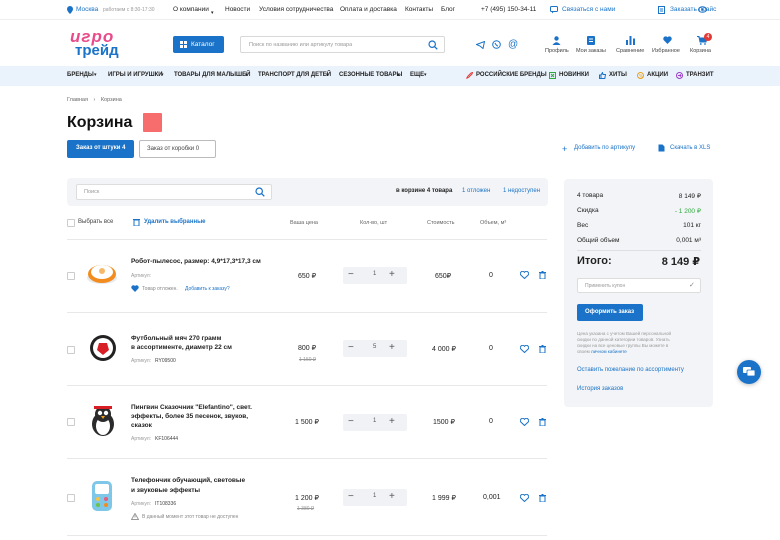  Describe the element at coordinates (198, 44) in the screenshot. I see `catalog-button: Каталог` at that location.